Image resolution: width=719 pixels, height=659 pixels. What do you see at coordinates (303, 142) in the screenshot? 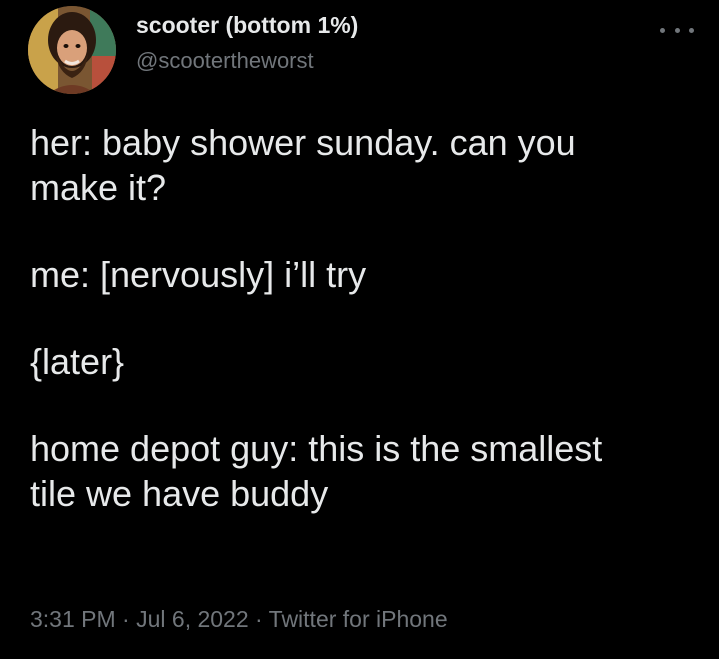
I see `tweet-line: her: baby shower sunday. can you` at bounding box center [303, 142].